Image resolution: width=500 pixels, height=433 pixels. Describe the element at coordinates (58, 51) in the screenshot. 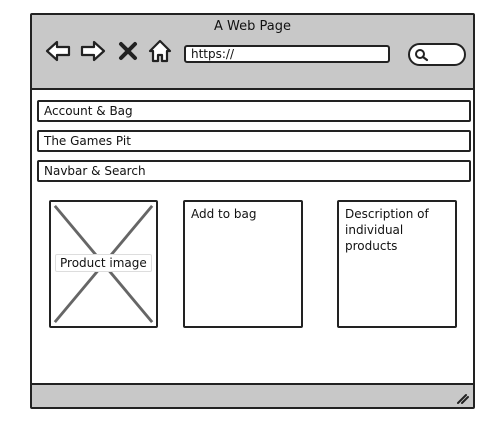

I see `back-arrow-icon` at that location.